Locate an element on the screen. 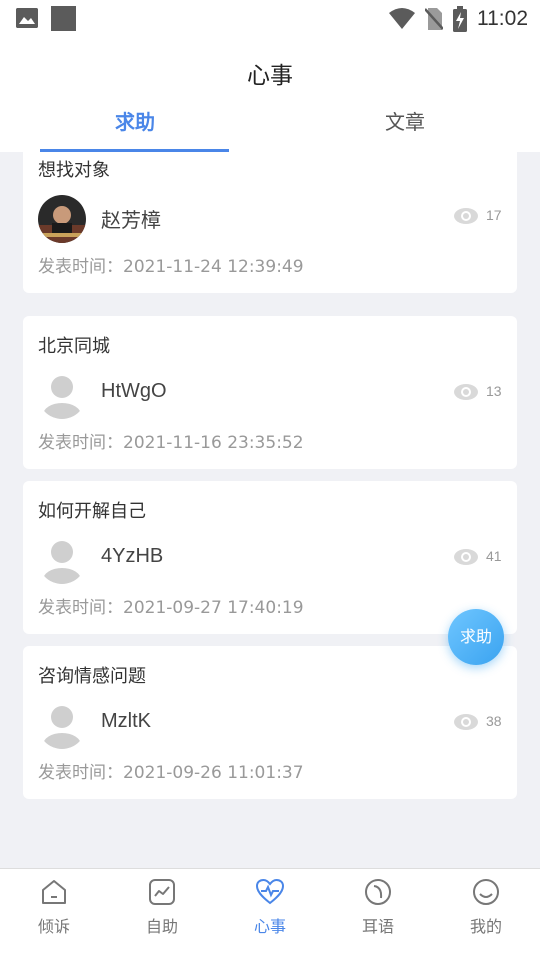 This screenshot has width=540, height=960. nav-item-whisper: 耳语 is located at coordinates (378, 914).